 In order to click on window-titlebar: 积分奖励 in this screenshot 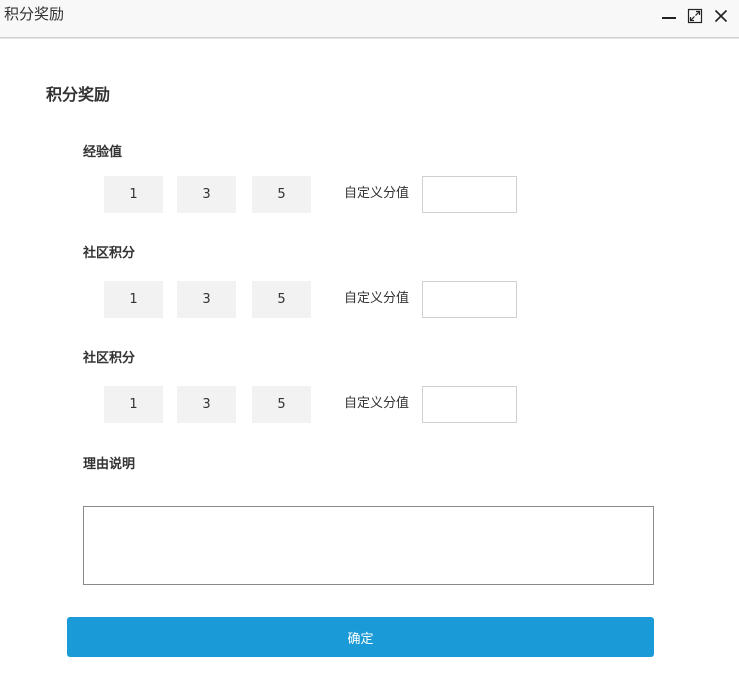, I will do `click(369, 19)`.